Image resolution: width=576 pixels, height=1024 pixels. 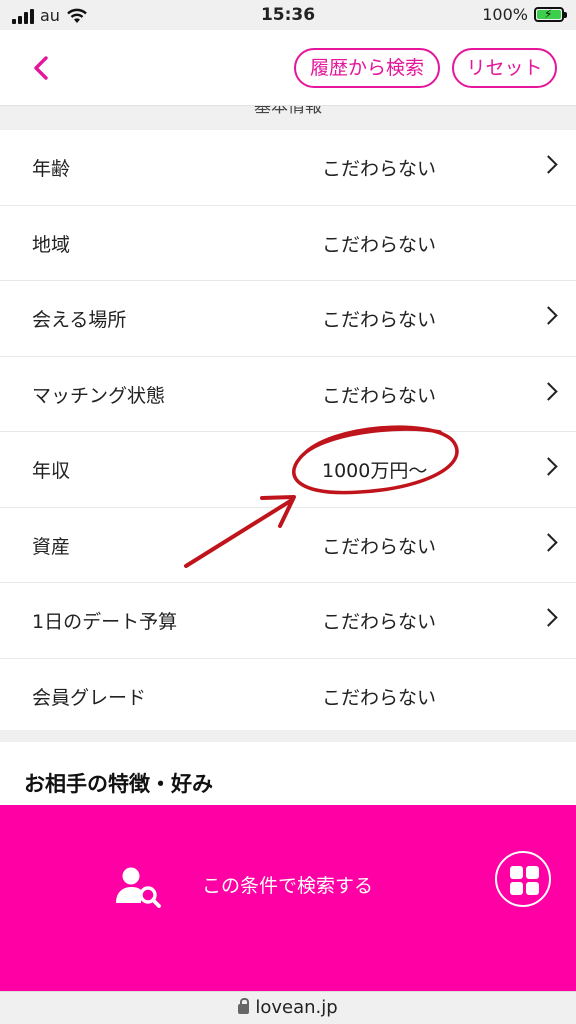 What do you see at coordinates (288, 68) in the screenshot?
I see `header: 履歴から検索 リセット` at bounding box center [288, 68].